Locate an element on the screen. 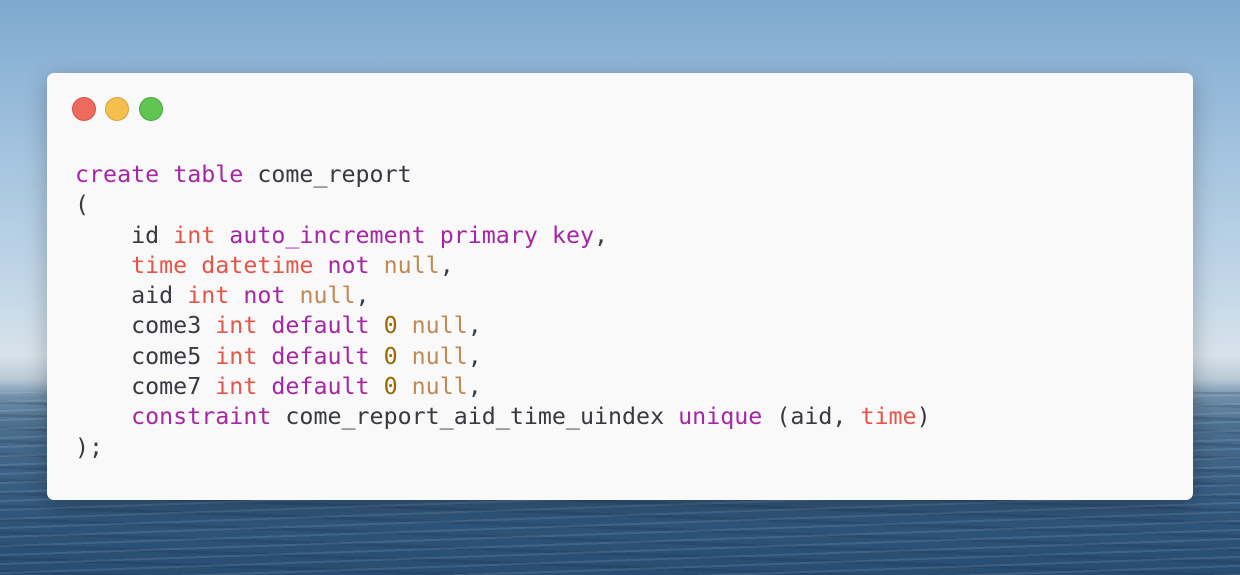 The width and height of the screenshot is (1240, 575). code-line: come3 int default 0 null, is located at coordinates (503, 326).